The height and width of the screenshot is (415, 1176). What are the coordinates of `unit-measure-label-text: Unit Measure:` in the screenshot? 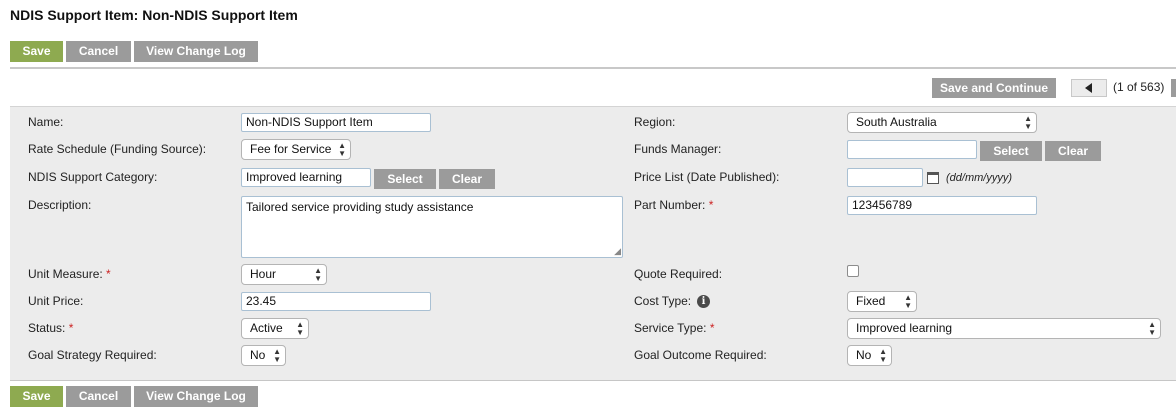 It's located at (65, 274).